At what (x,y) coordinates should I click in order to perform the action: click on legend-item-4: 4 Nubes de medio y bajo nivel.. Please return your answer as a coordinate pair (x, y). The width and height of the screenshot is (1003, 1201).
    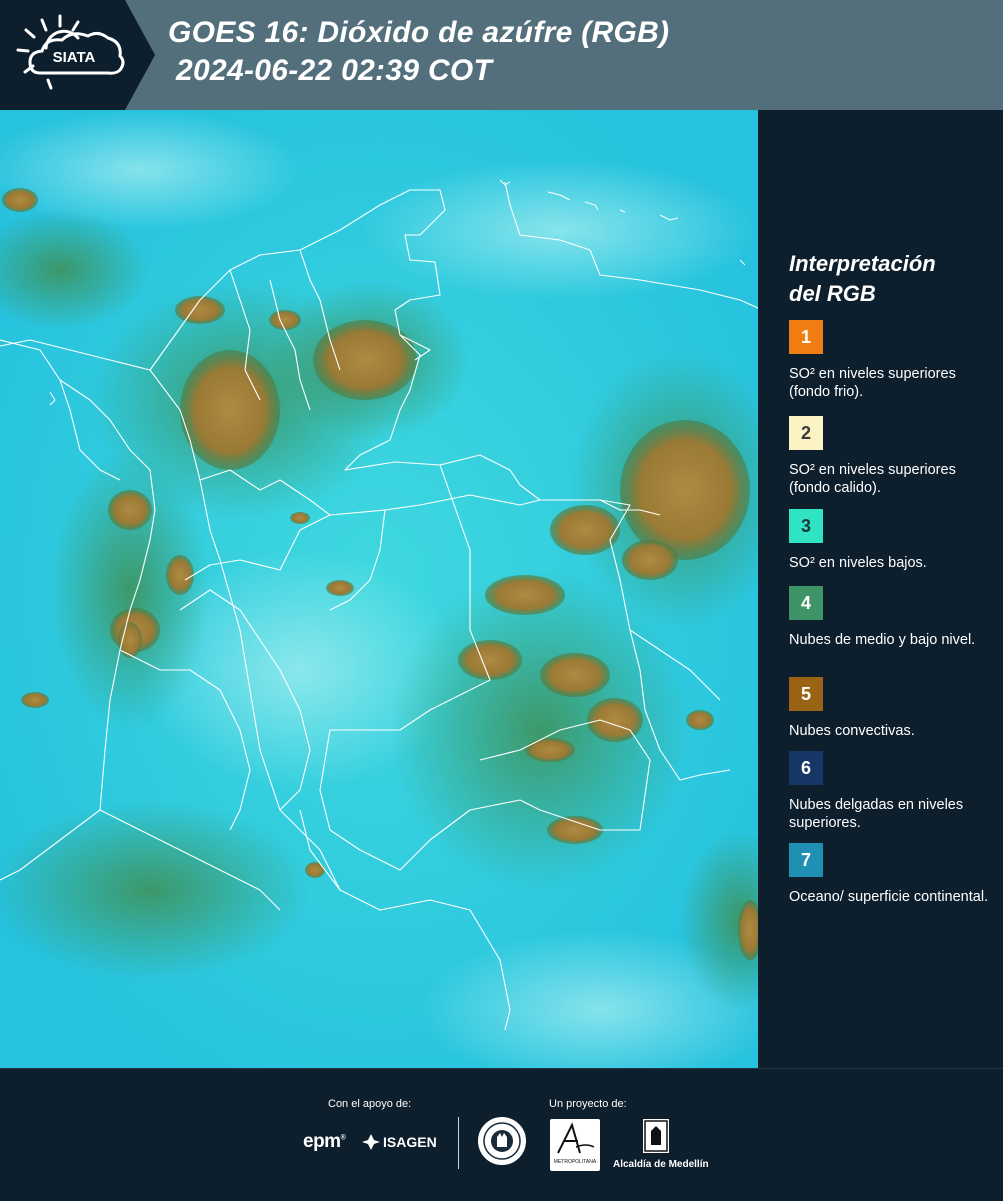
    Looking at the image, I should click on (891, 617).